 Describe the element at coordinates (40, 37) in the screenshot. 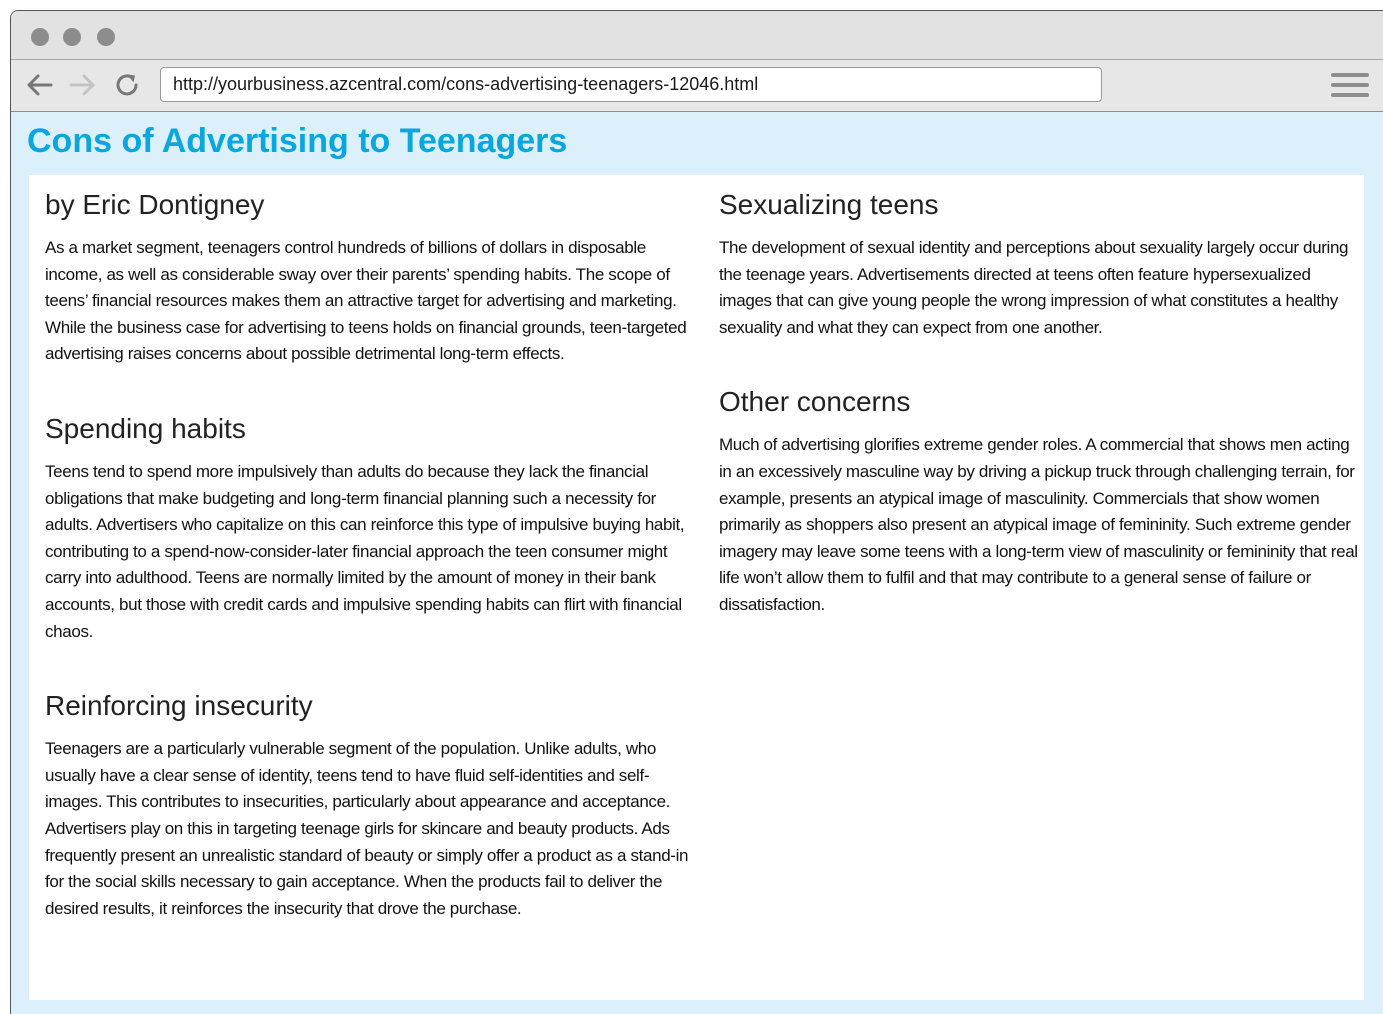

I see `window-close-button` at that location.